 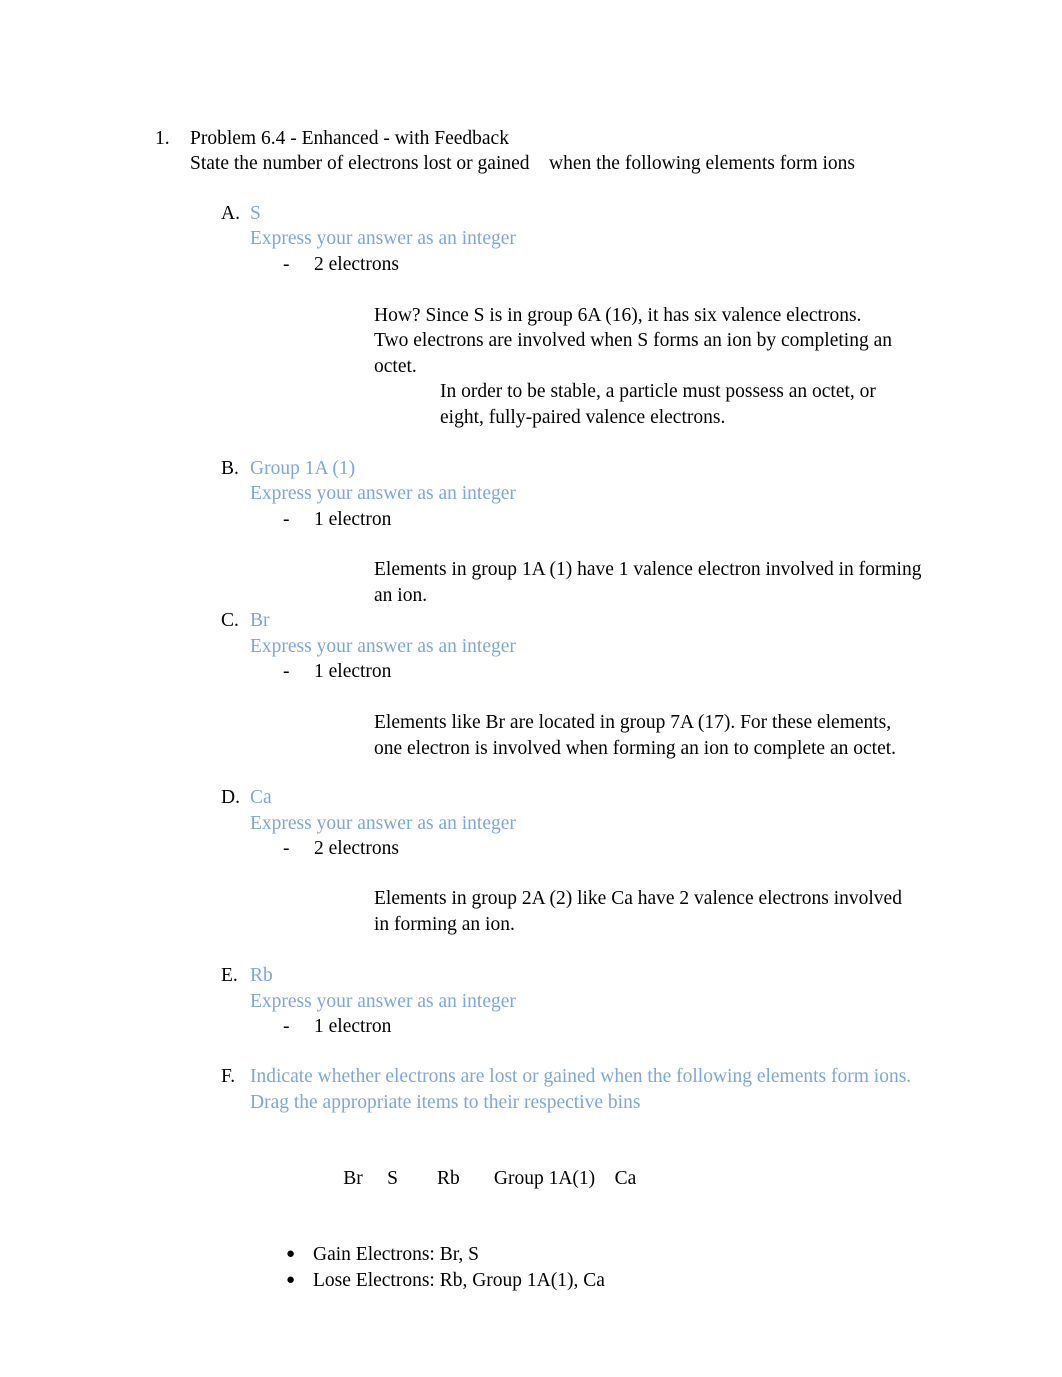 What do you see at coordinates (229, 976) in the screenshot?
I see `part-e-marker: E.` at bounding box center [229, 976].